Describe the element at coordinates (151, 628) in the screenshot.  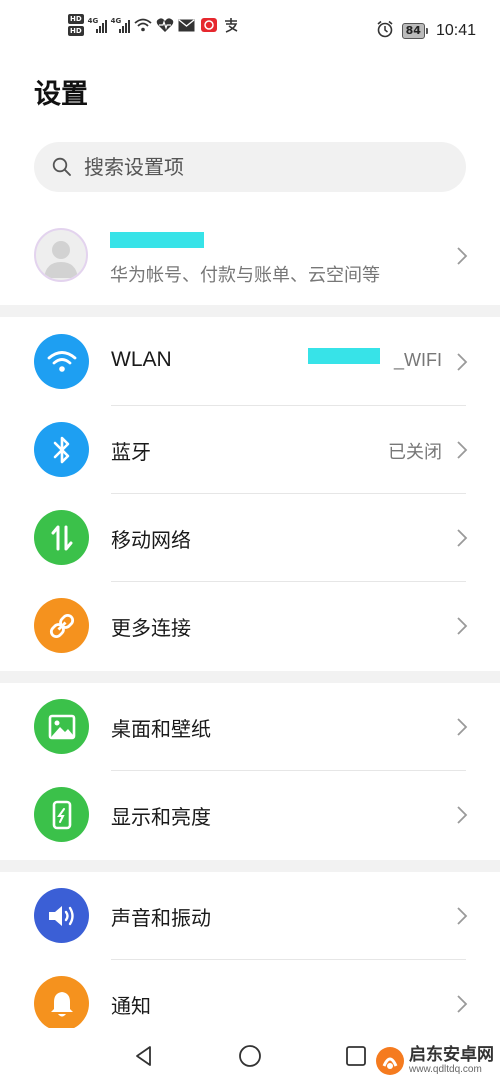
I see `settings-item-label: 更多连接` at that location.